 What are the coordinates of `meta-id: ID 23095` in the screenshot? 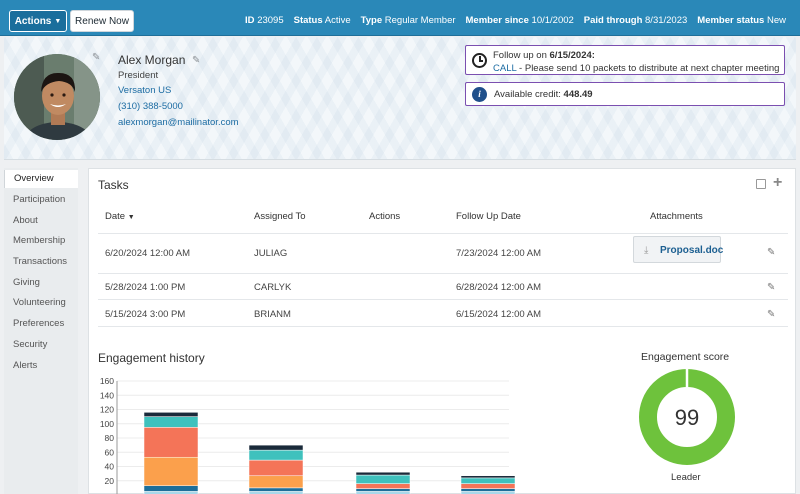 It's located at (264, 20).